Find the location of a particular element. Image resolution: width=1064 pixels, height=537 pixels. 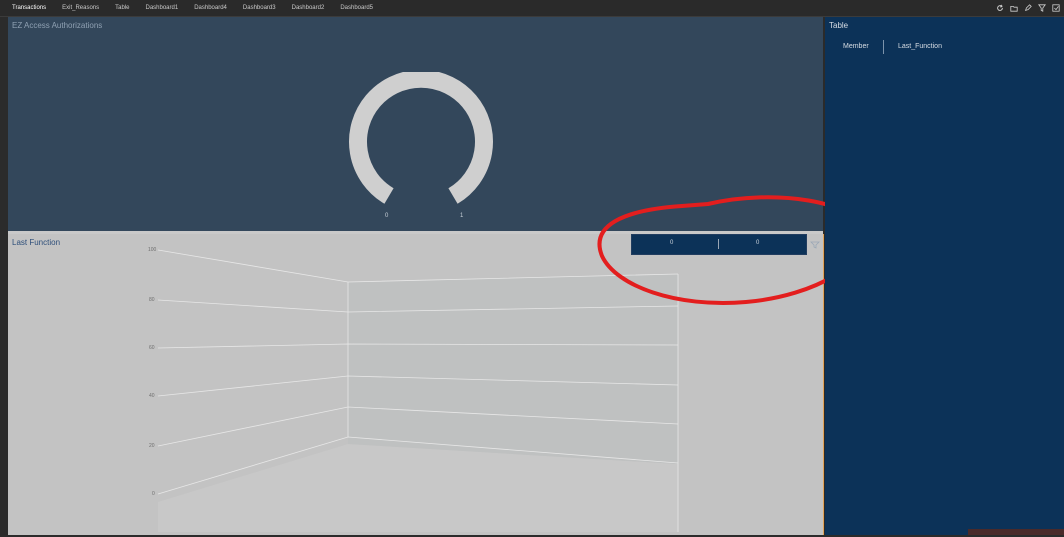

funnel-icon is located at coordinates (815, 243).